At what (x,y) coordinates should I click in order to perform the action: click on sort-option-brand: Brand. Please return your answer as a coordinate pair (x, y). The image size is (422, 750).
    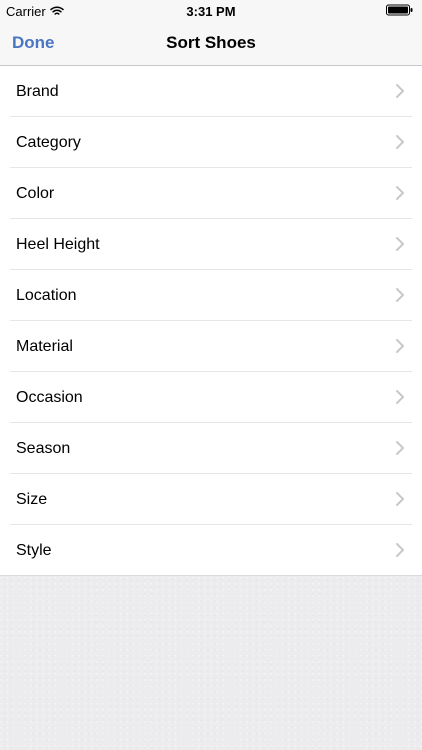
    Looking at the image, I should click on (211, 91).